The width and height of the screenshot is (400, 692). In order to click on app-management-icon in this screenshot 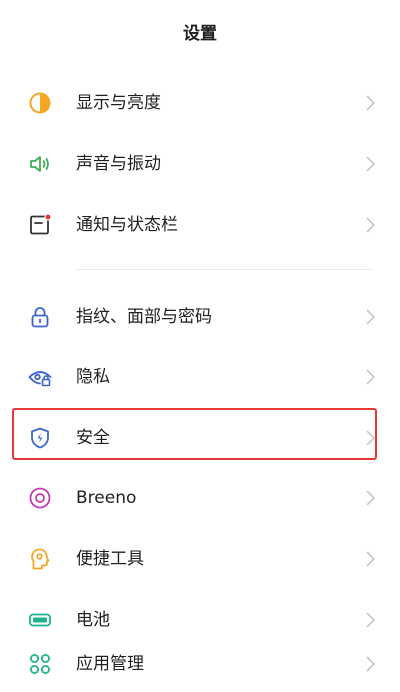, I will do `click(40, 664)`.